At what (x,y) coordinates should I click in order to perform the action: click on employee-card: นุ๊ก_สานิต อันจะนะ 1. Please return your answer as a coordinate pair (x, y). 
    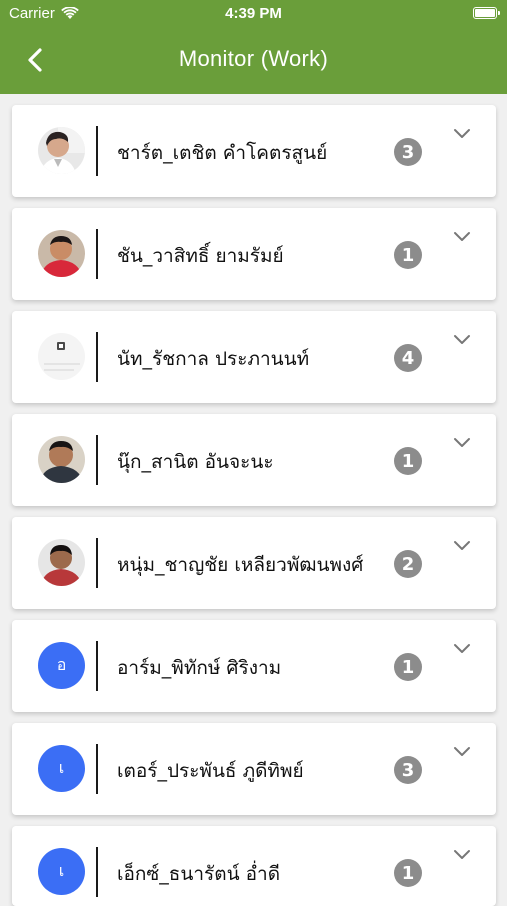
    Looking at the image, I should click on (254, 460).